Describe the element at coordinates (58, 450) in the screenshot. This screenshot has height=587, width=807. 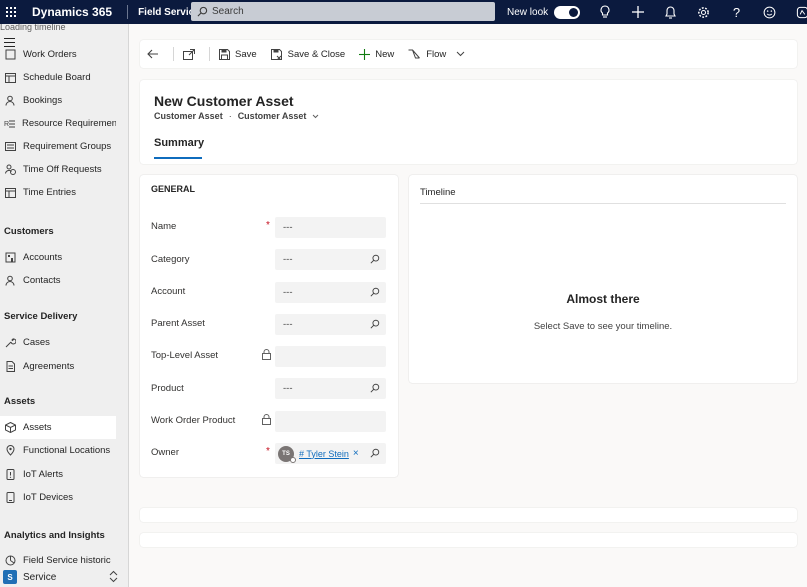
I see `sidebar-item-functional-locations: Functional Locations` at that location.